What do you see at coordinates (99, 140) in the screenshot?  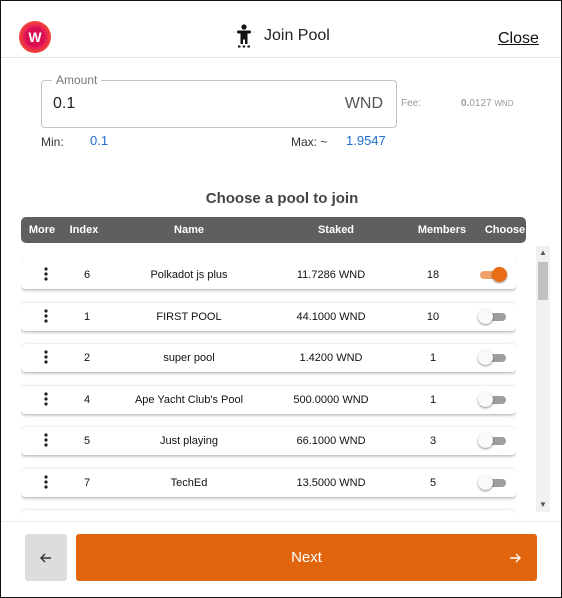 I see `min-value-link: 0.1` at bounding box center [99, 140].